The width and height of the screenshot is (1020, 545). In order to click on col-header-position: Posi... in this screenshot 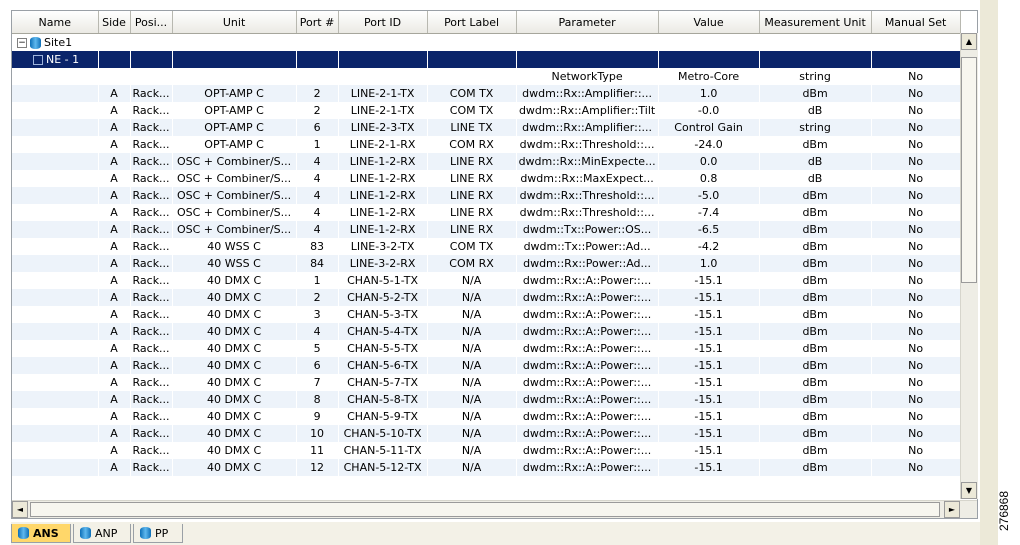, I will do `click(151, 22)`.